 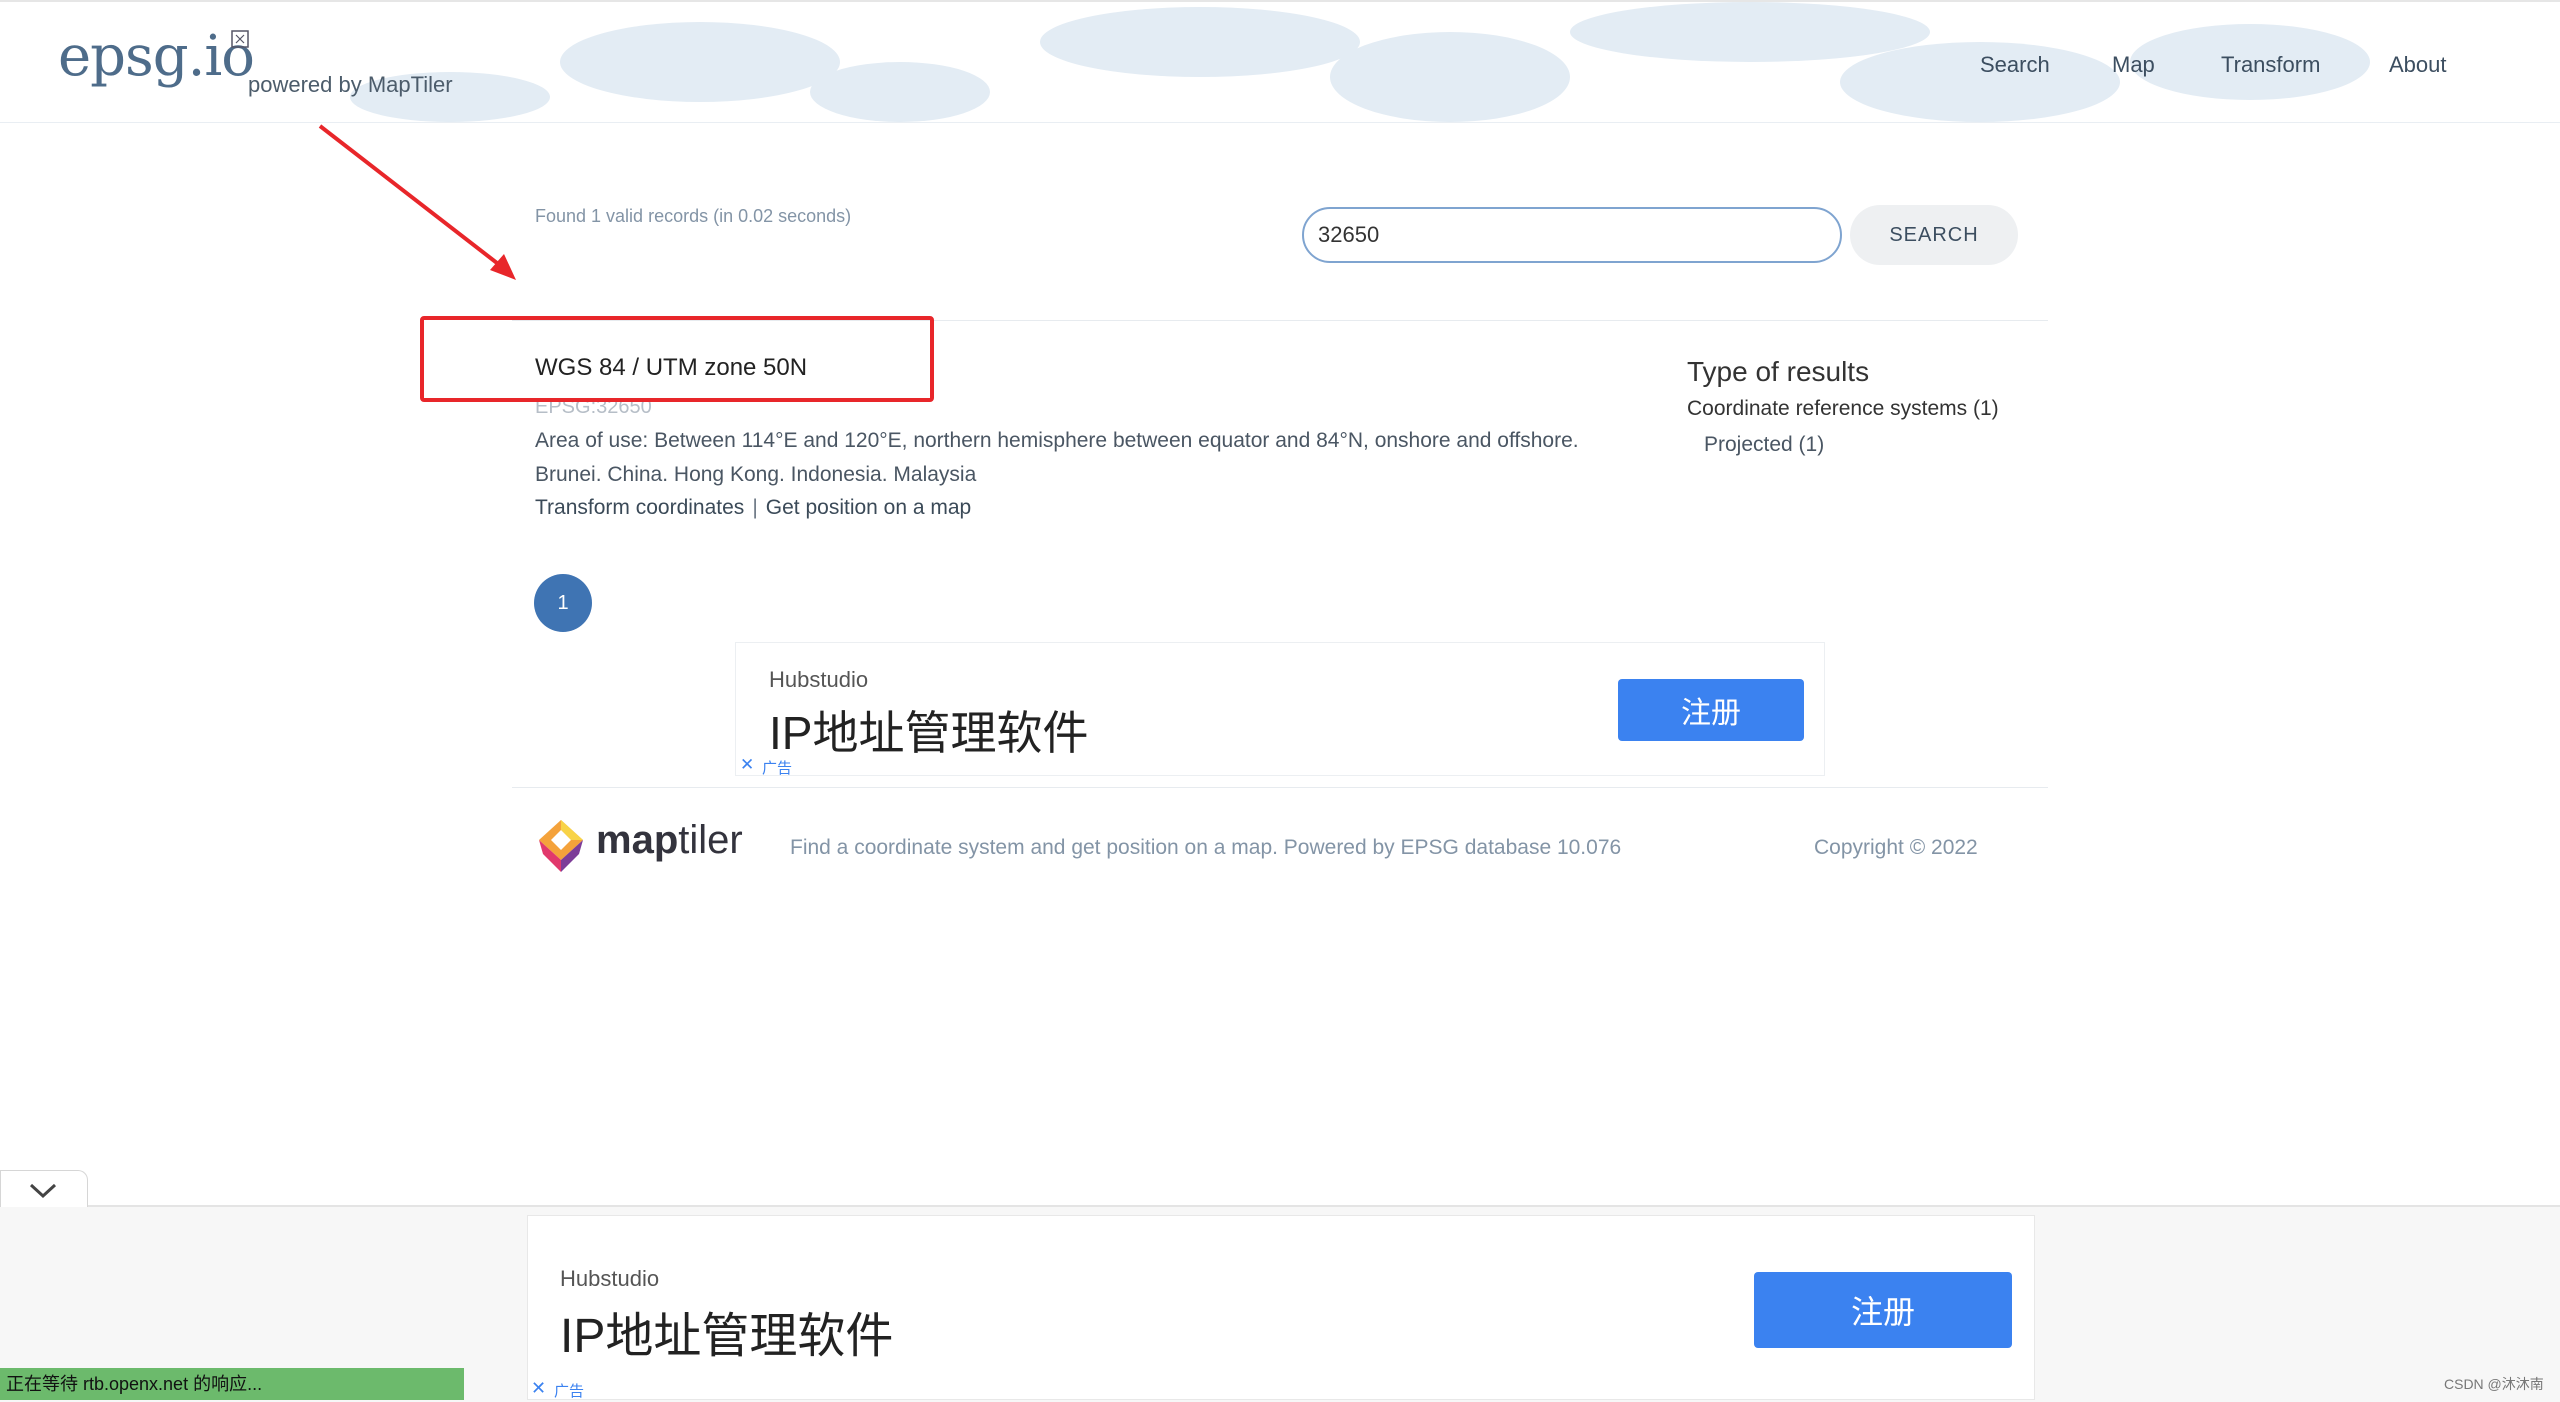 I want to click on bottom-ad: Hubstudio IP地址管理软件 注册 ✕ 广告, so click(x=1281, y=1307).